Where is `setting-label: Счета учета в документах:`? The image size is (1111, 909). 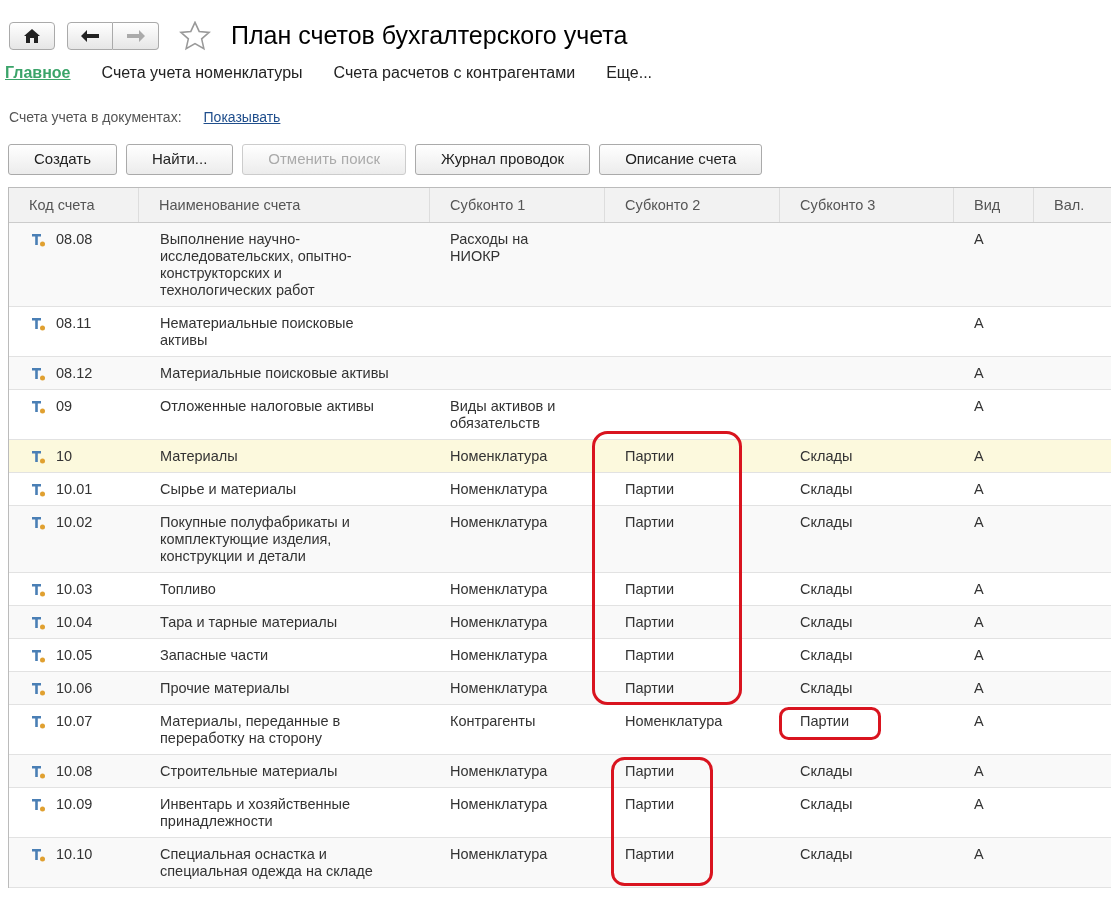 setting-label: Счета учета в документах: is located at coordinates (95, 117).